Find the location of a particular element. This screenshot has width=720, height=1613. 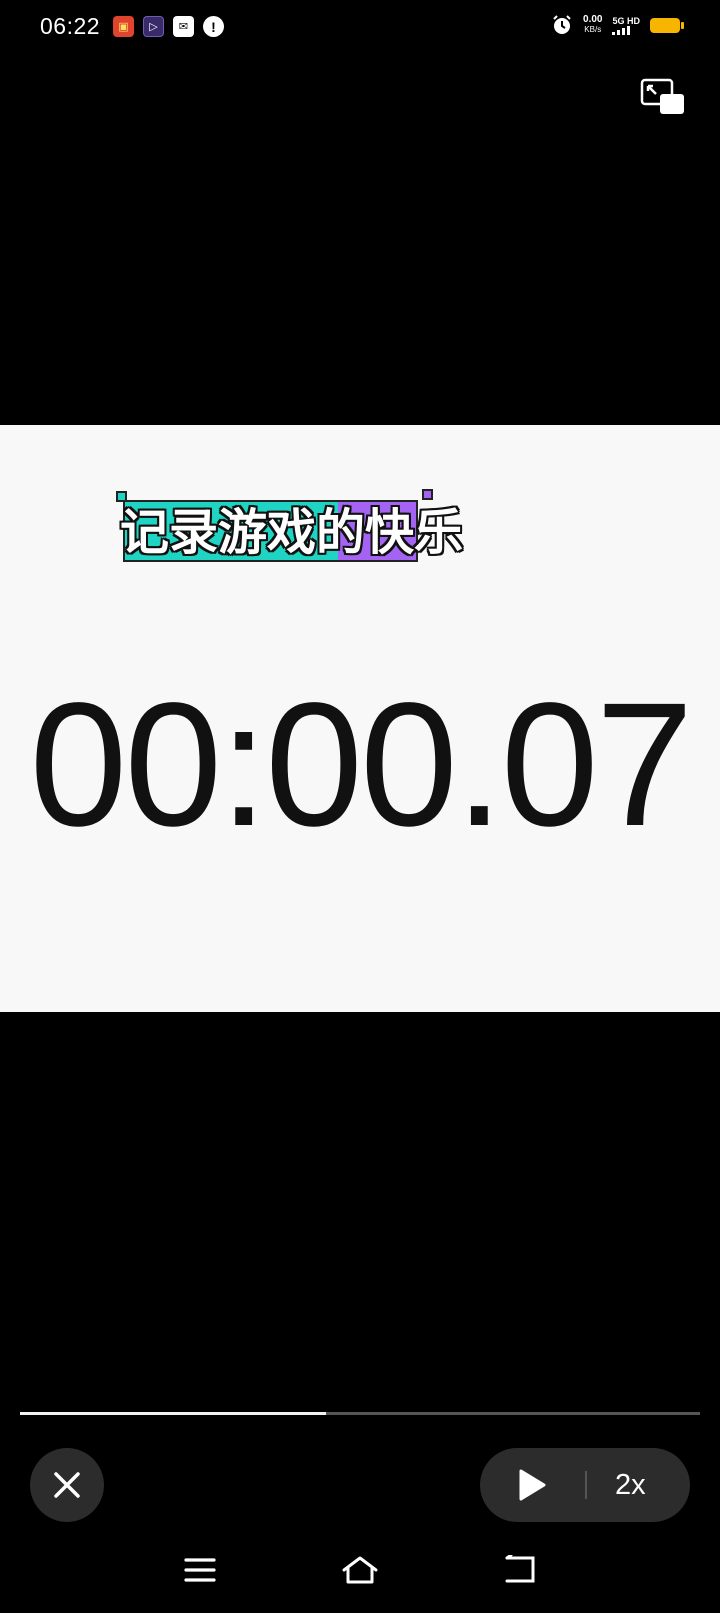

play-button is located at coordinates (532, 1485).